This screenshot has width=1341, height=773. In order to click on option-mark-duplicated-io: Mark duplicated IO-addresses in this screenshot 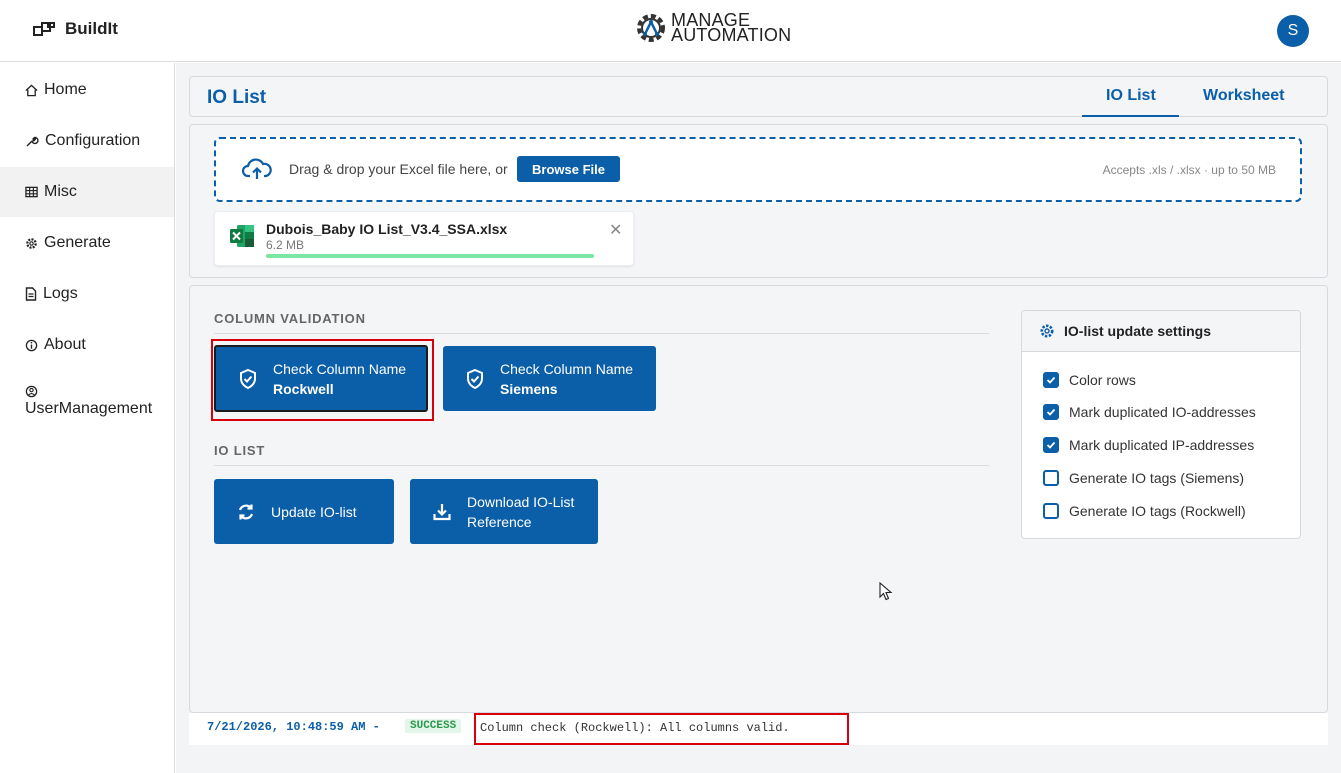, I will do `click(1149, 412)`.